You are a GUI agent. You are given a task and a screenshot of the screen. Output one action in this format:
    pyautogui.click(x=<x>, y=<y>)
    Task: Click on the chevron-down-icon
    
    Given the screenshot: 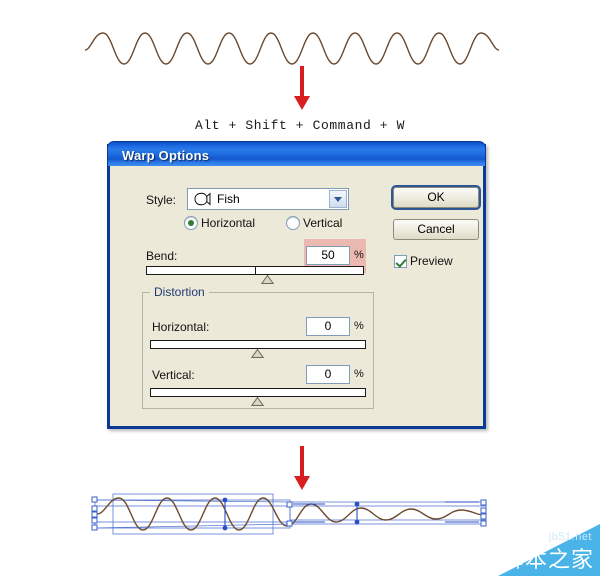 What is the action you would take?
    pyautogui.click(x=338, y=199)
    